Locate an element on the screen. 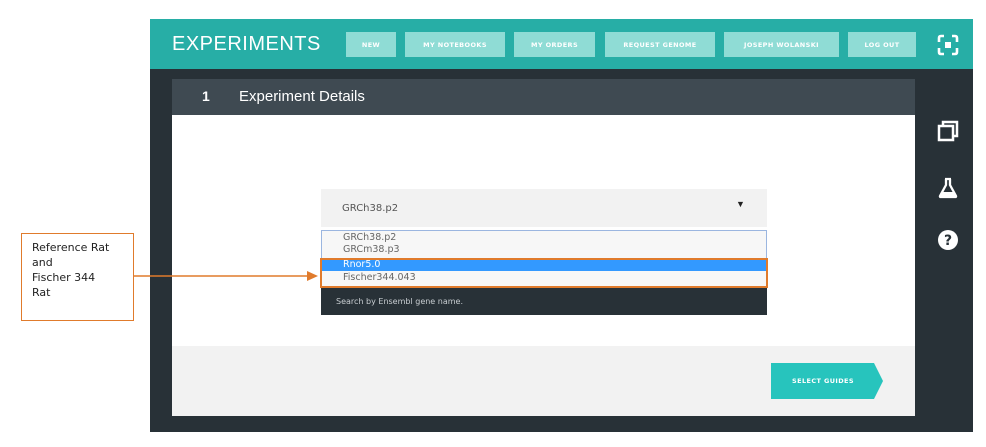 This screenshot has width=986, height=447. select-guides-button: SELECT GUIDES is located at coordinates (827, 381).